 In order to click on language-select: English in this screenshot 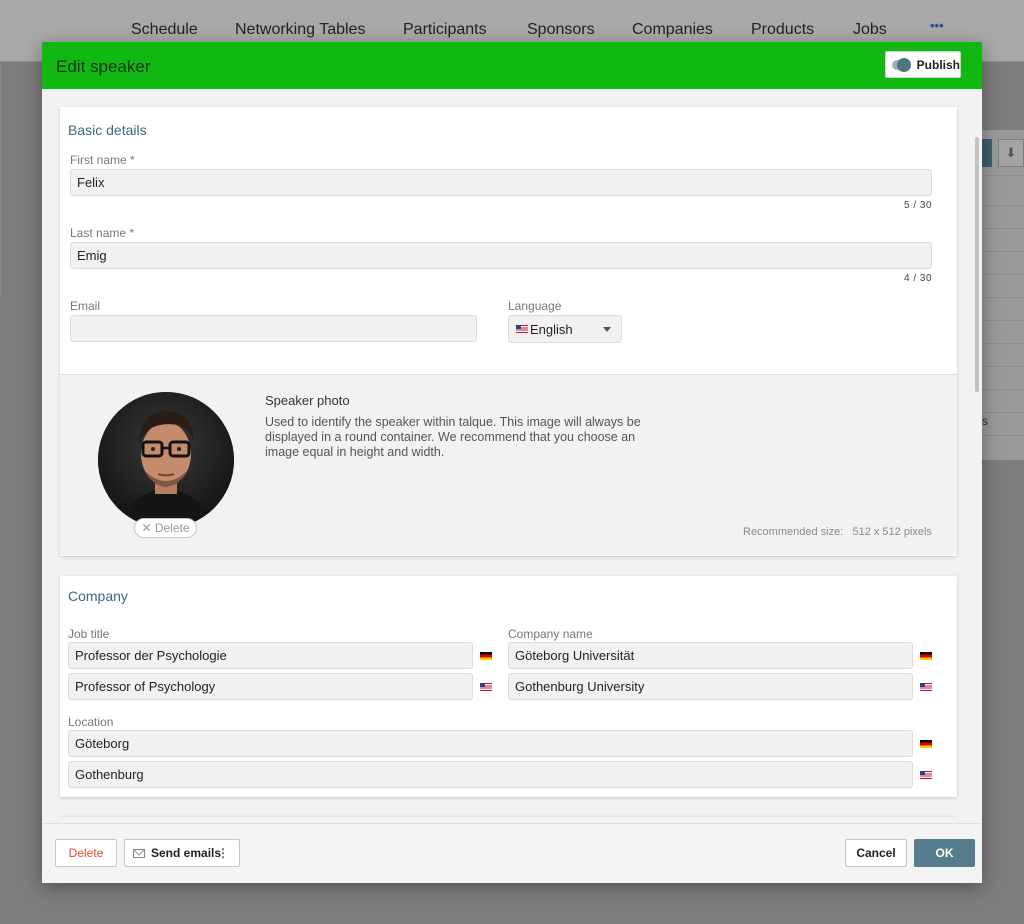, I will do `click(565, 329)`.